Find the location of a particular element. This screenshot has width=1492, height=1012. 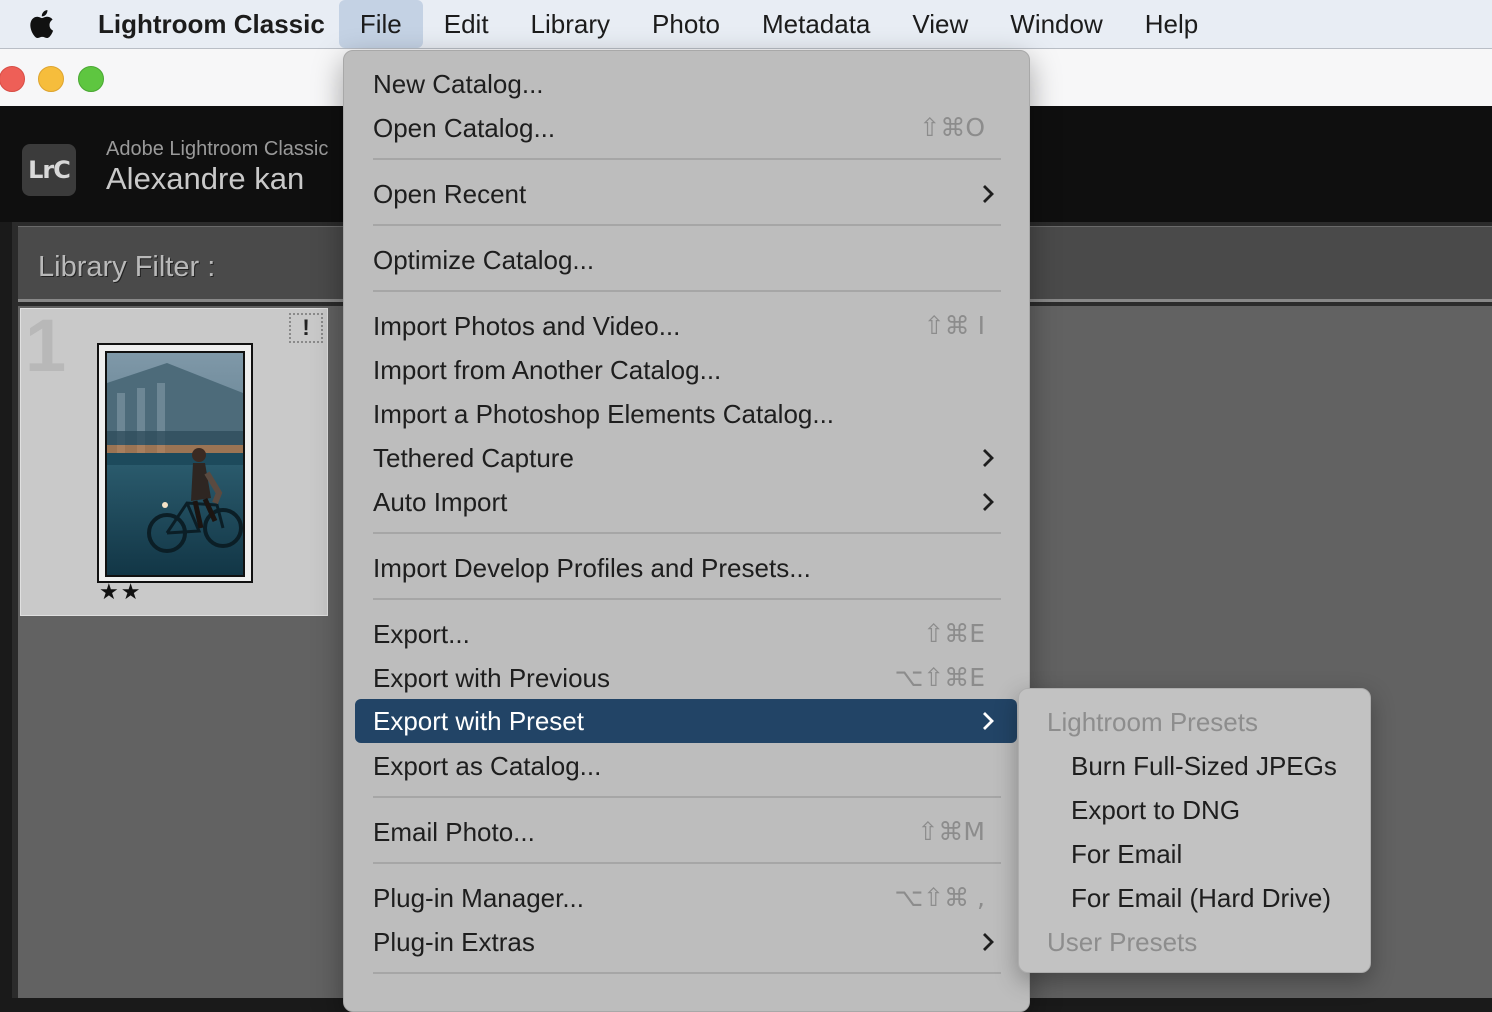

lightroom-presets-header: Lightroom Presets is located at coordinates (1152, 722).